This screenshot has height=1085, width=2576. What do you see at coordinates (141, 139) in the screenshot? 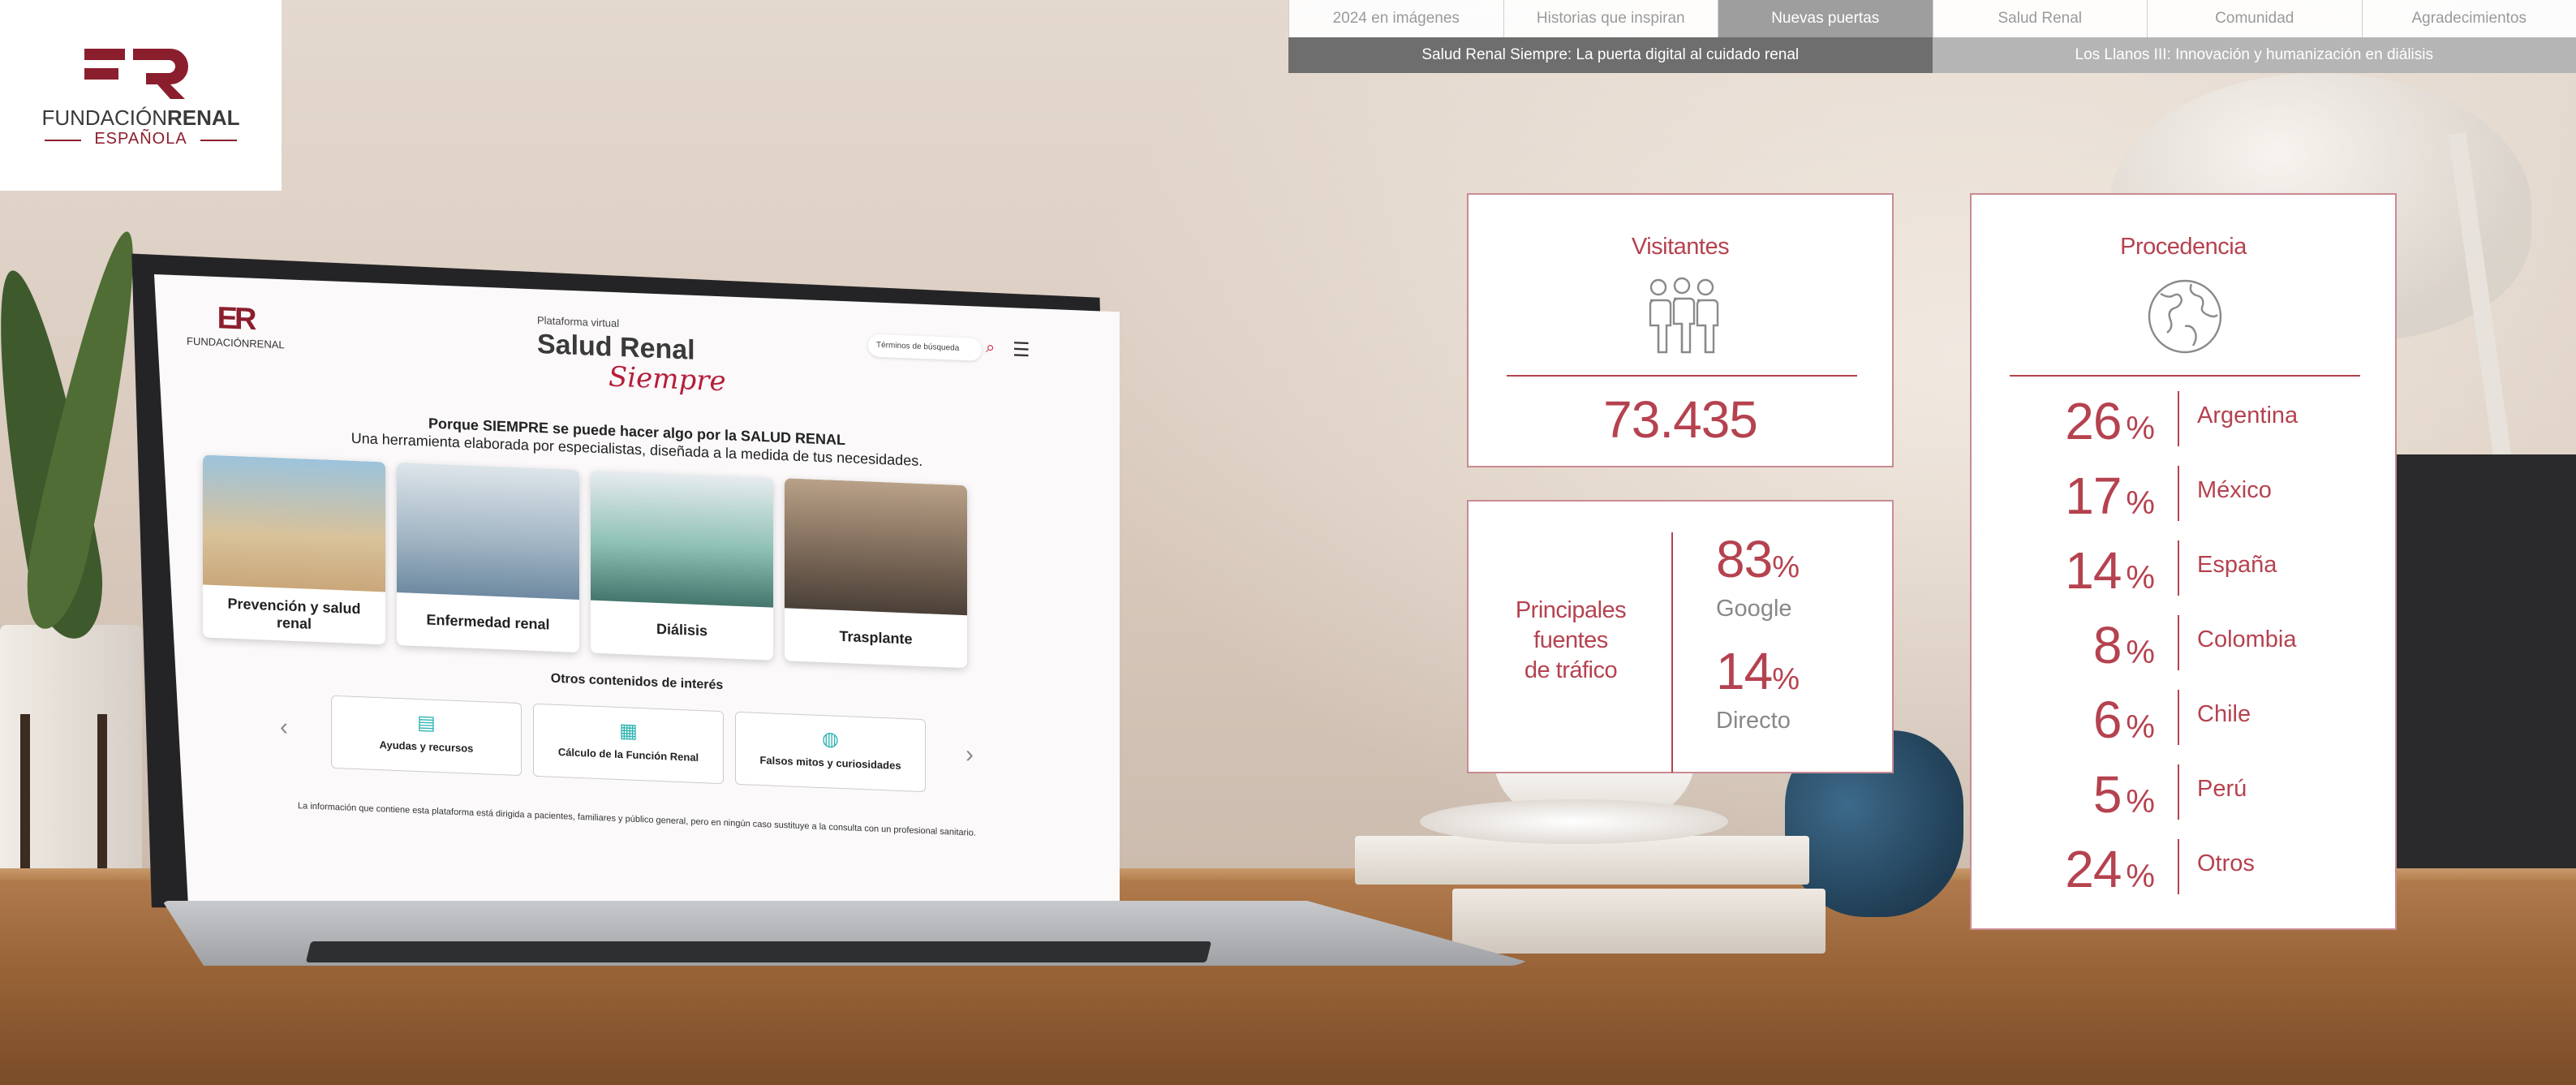
I see `logo-subtitle: ESPAÑOLA` at bounding box center [141, 139].